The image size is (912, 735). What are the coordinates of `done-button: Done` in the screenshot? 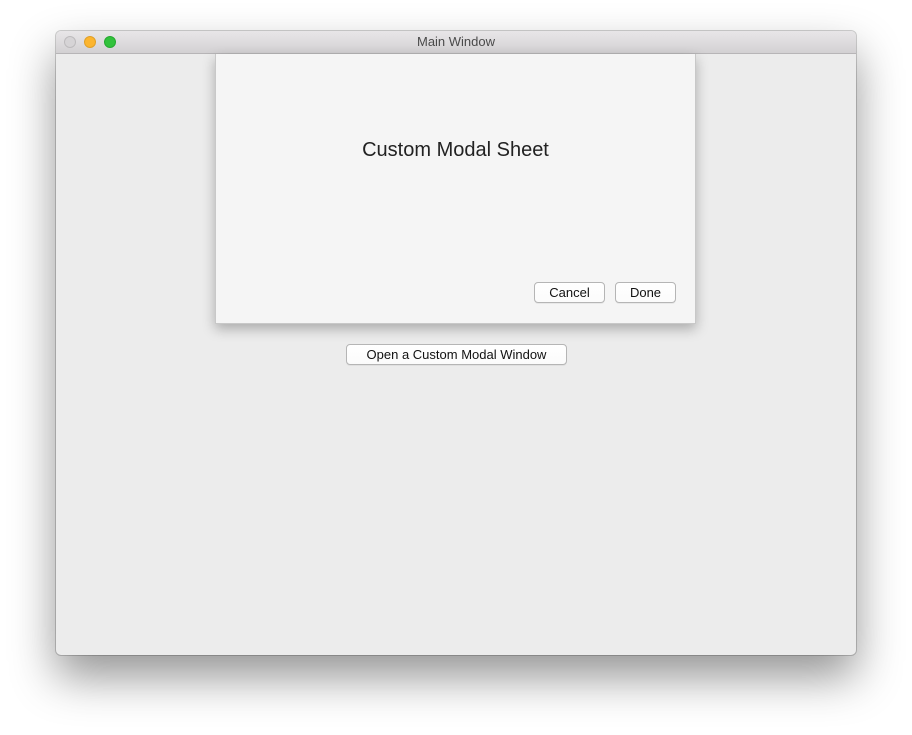 It's located at (645, 292).